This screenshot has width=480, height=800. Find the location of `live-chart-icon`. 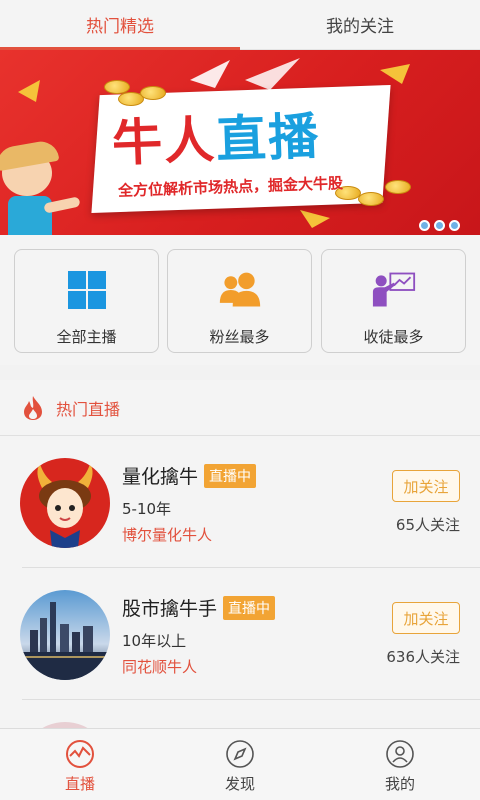

live-chart-icon is located at coordinates (80, 754).